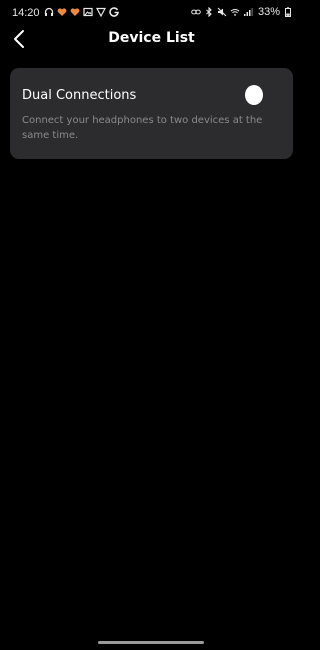 This screenshot has width=320, height=650. I want to click on battery-percent: 33%, so click(268, 12).